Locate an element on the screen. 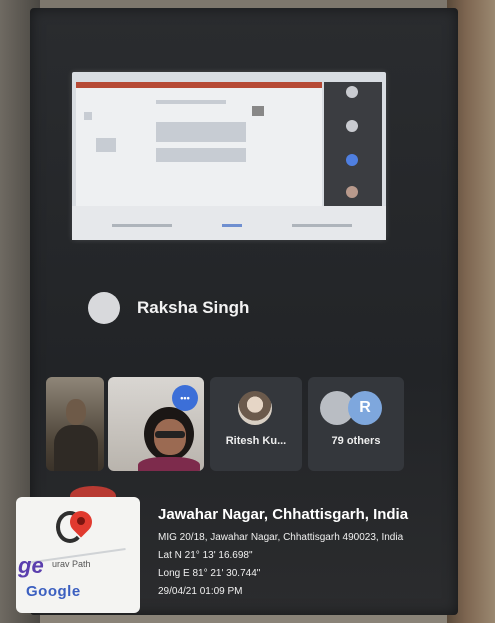 This screenshot has width=495, height=623. doc-thumbnail is located at coordinates (106, 145).